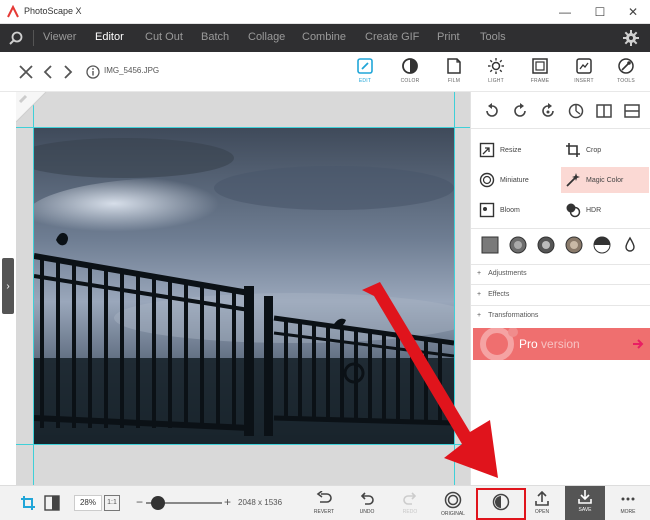 This screenshot has height=520, width=650. What do you see at coordinates (448, 37) in the screenshot?
I see `menu-print: Print` at bounding box center [448, 37].